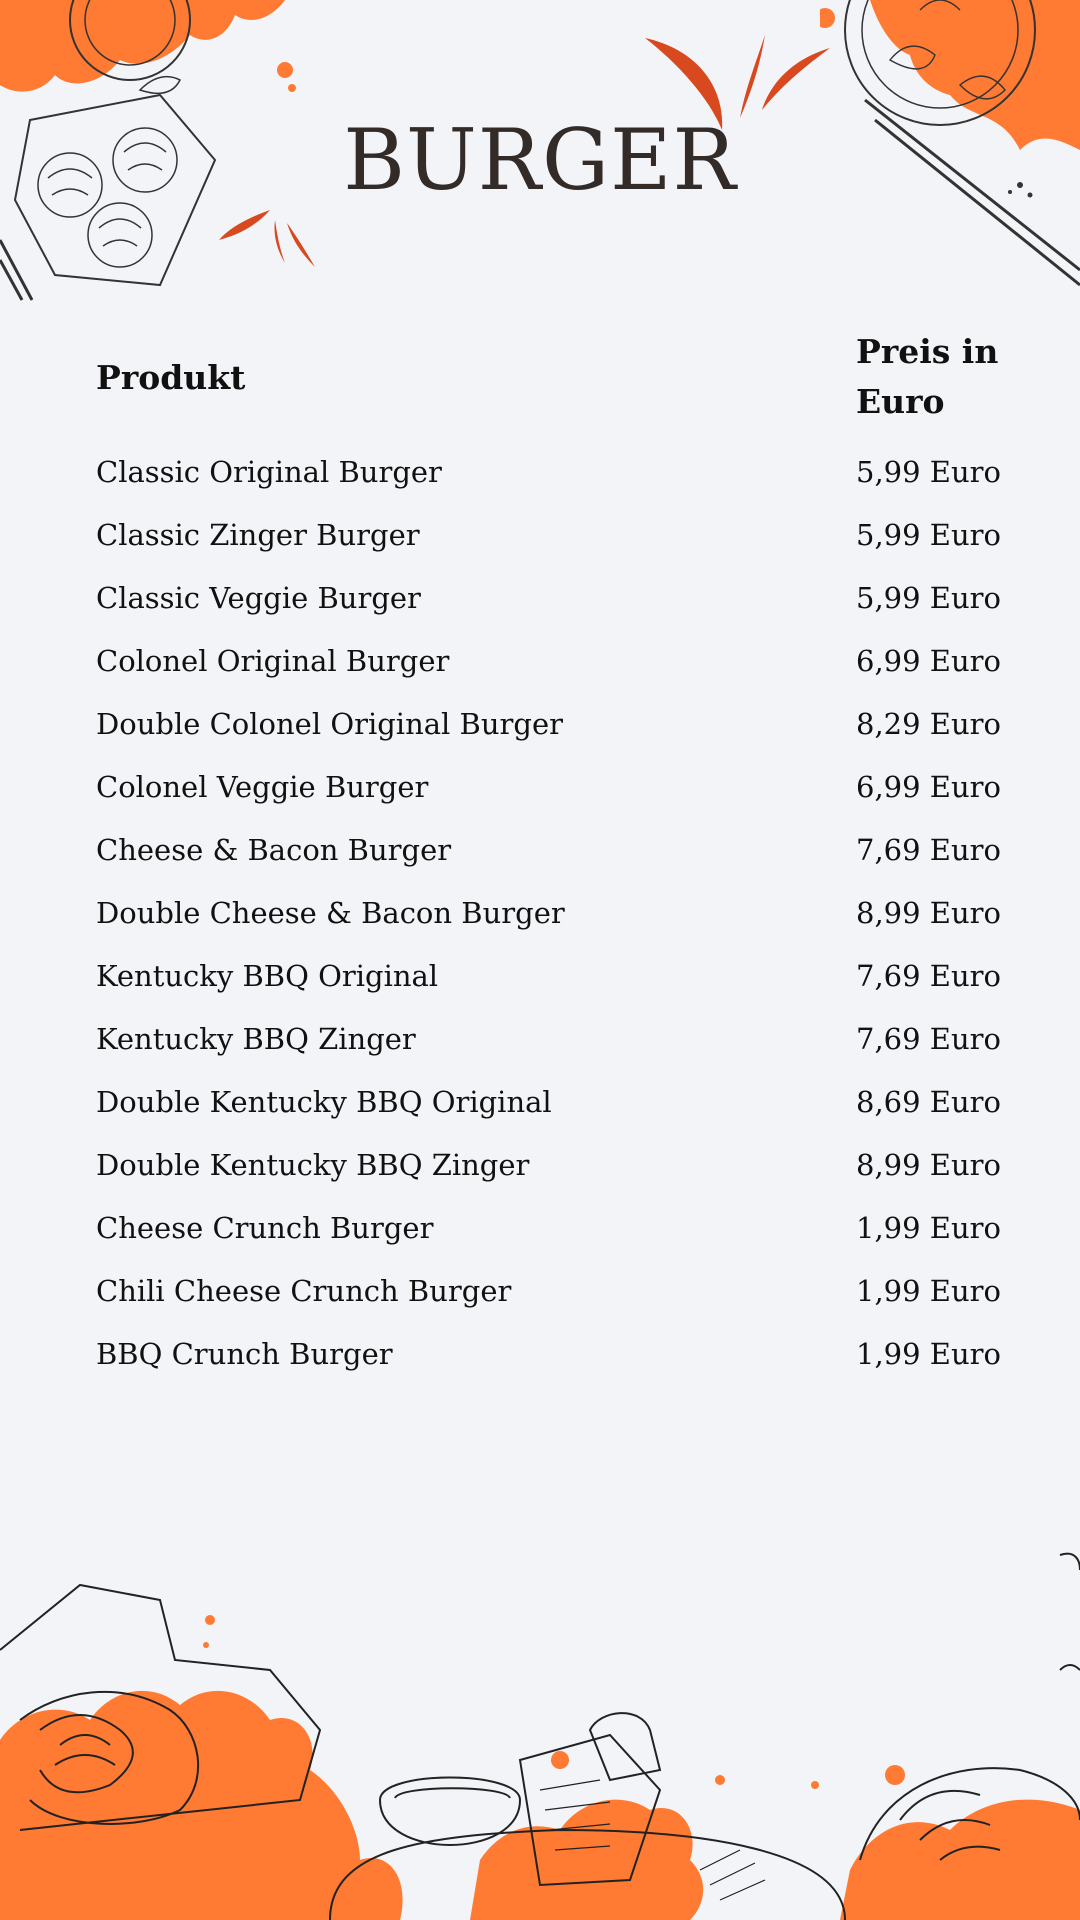  Describe the element at coordinates (273, 660) in the screenshot. I see `product-name: Colonel Original Burger` at that location.